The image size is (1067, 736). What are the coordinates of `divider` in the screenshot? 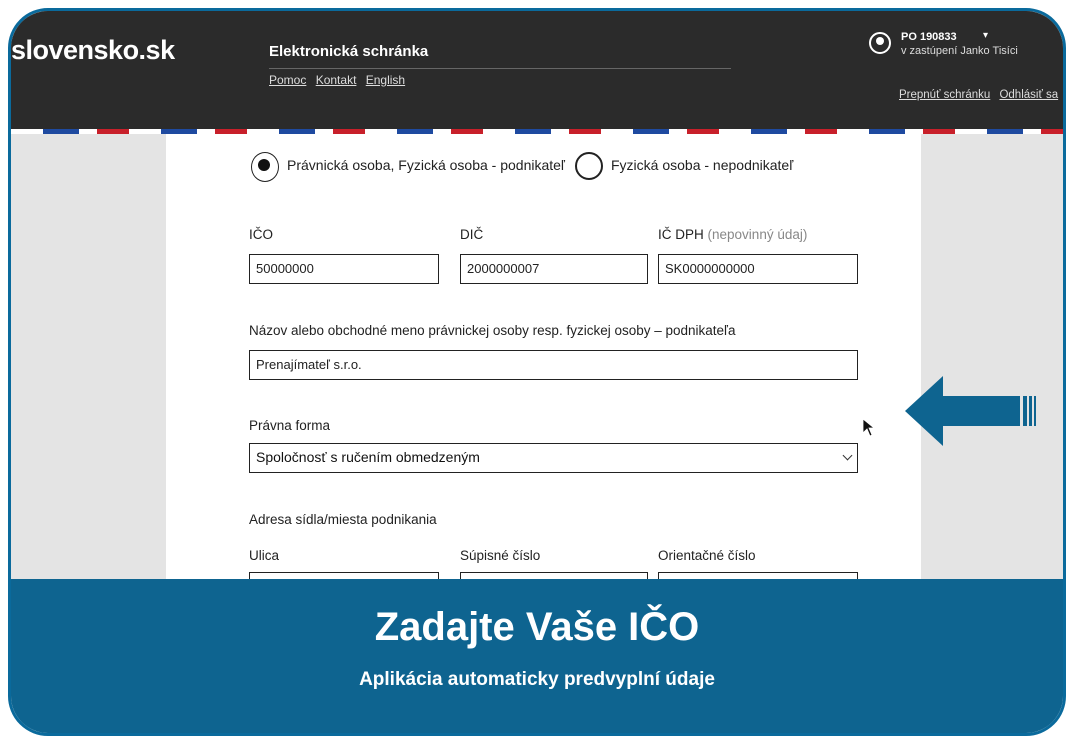 It's located at (500, 68).